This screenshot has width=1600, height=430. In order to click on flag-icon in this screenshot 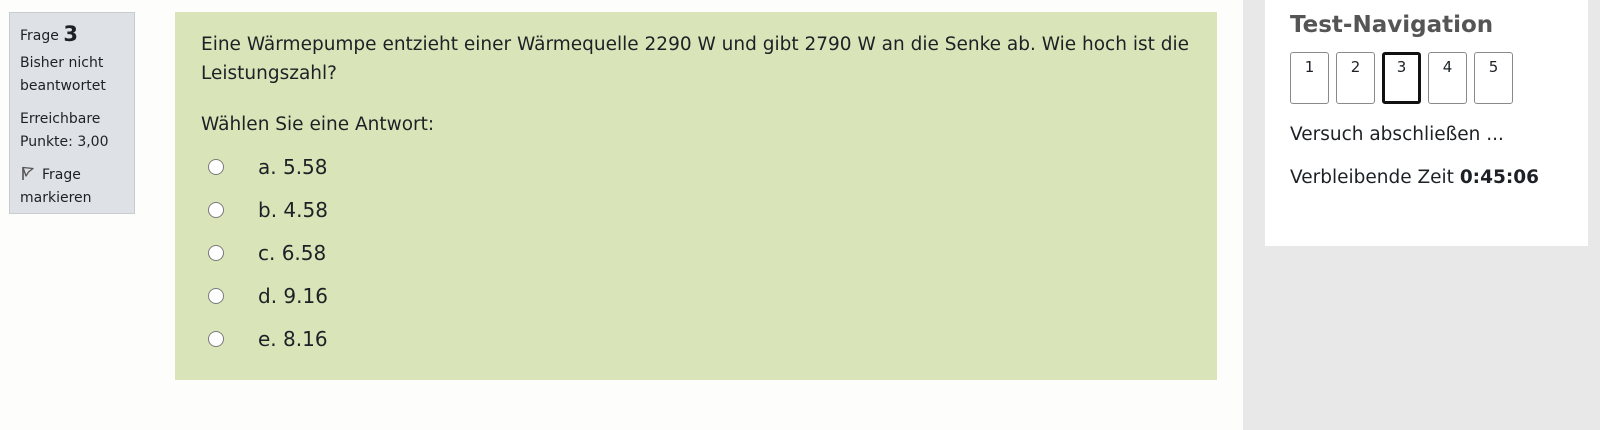, I will do `click(28, 173)`.